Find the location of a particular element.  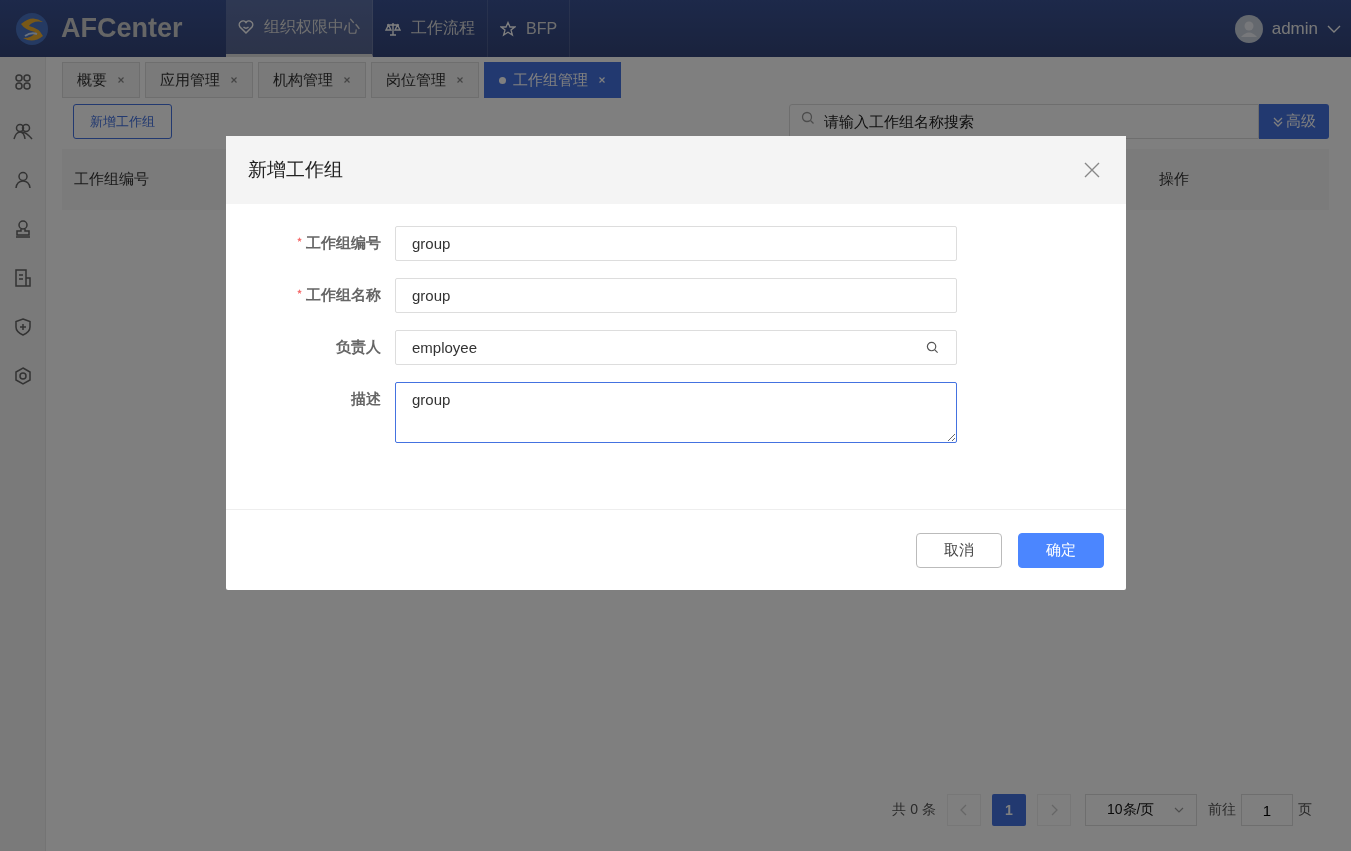

dialog-title: 新增工作组 is located at coordinates (295, 170).